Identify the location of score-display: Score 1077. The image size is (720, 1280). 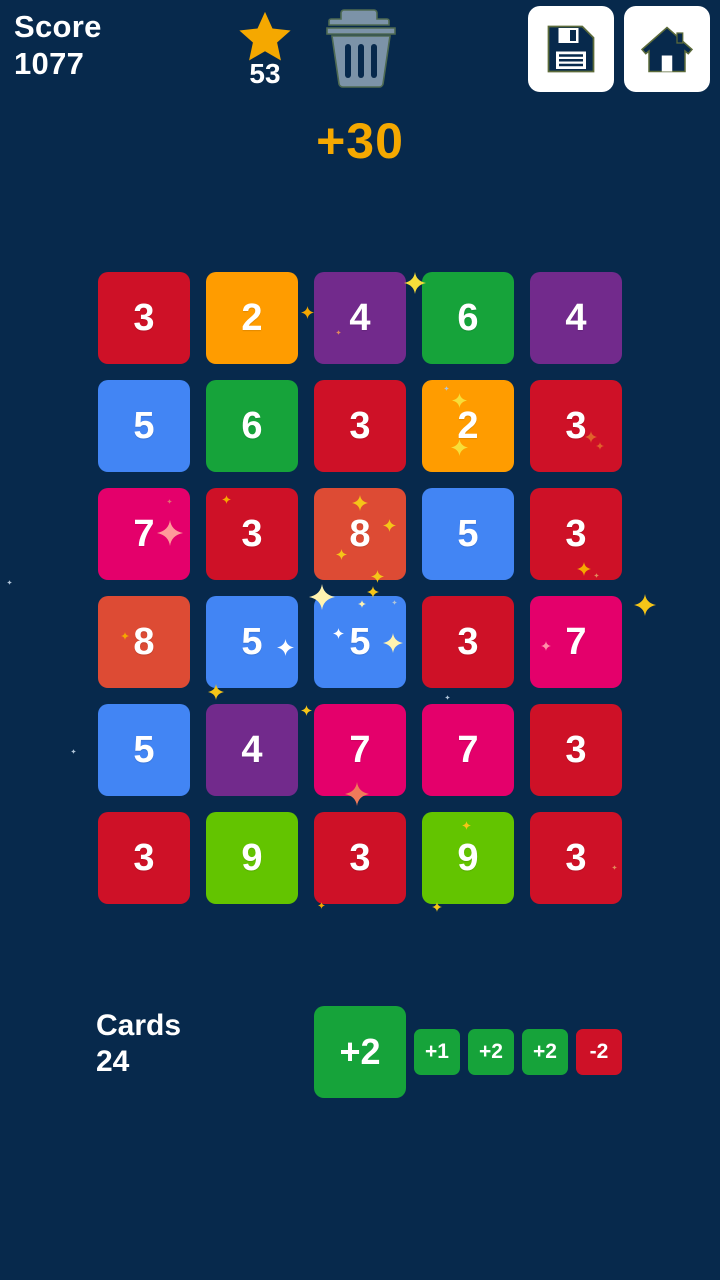
(58, 45).